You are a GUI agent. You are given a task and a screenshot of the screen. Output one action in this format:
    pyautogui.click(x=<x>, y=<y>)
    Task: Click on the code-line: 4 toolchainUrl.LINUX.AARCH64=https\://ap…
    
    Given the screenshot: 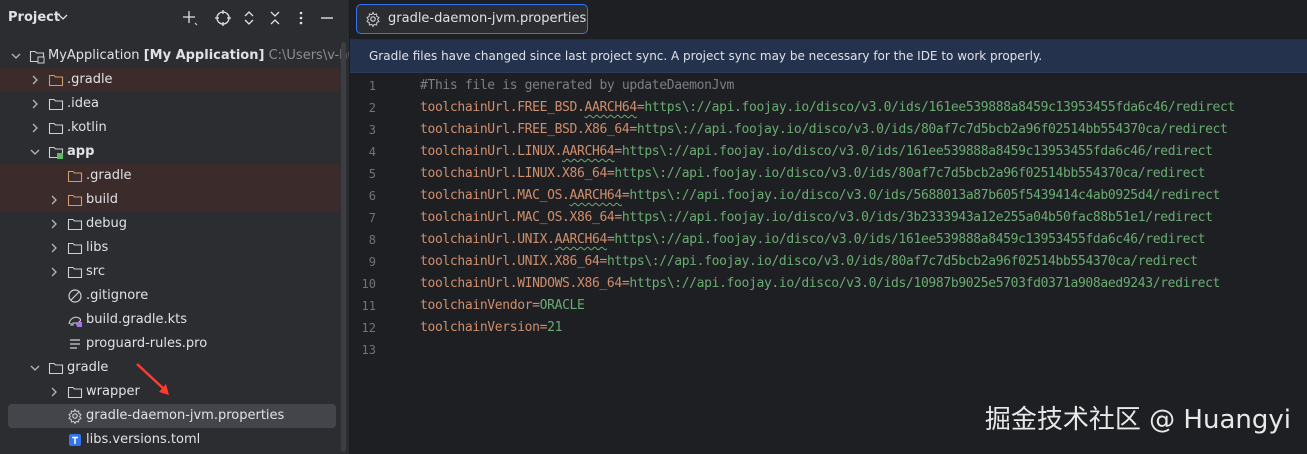 What is the action you would take?
    pyautogui.click(x=828, y=153)
    